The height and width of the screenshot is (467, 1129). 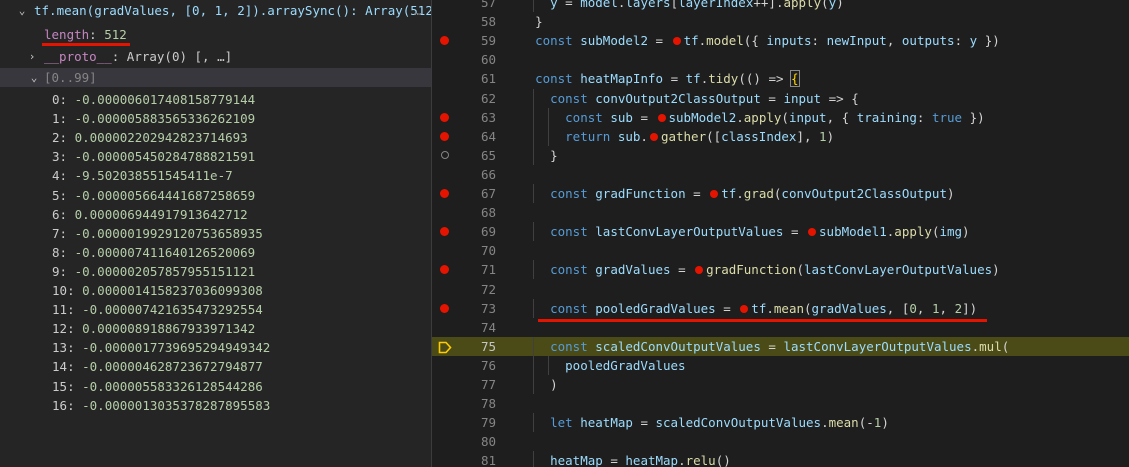 I want to click on code-line: 81 heatMap = heatMap.relu(), so click(x=780, y=459).